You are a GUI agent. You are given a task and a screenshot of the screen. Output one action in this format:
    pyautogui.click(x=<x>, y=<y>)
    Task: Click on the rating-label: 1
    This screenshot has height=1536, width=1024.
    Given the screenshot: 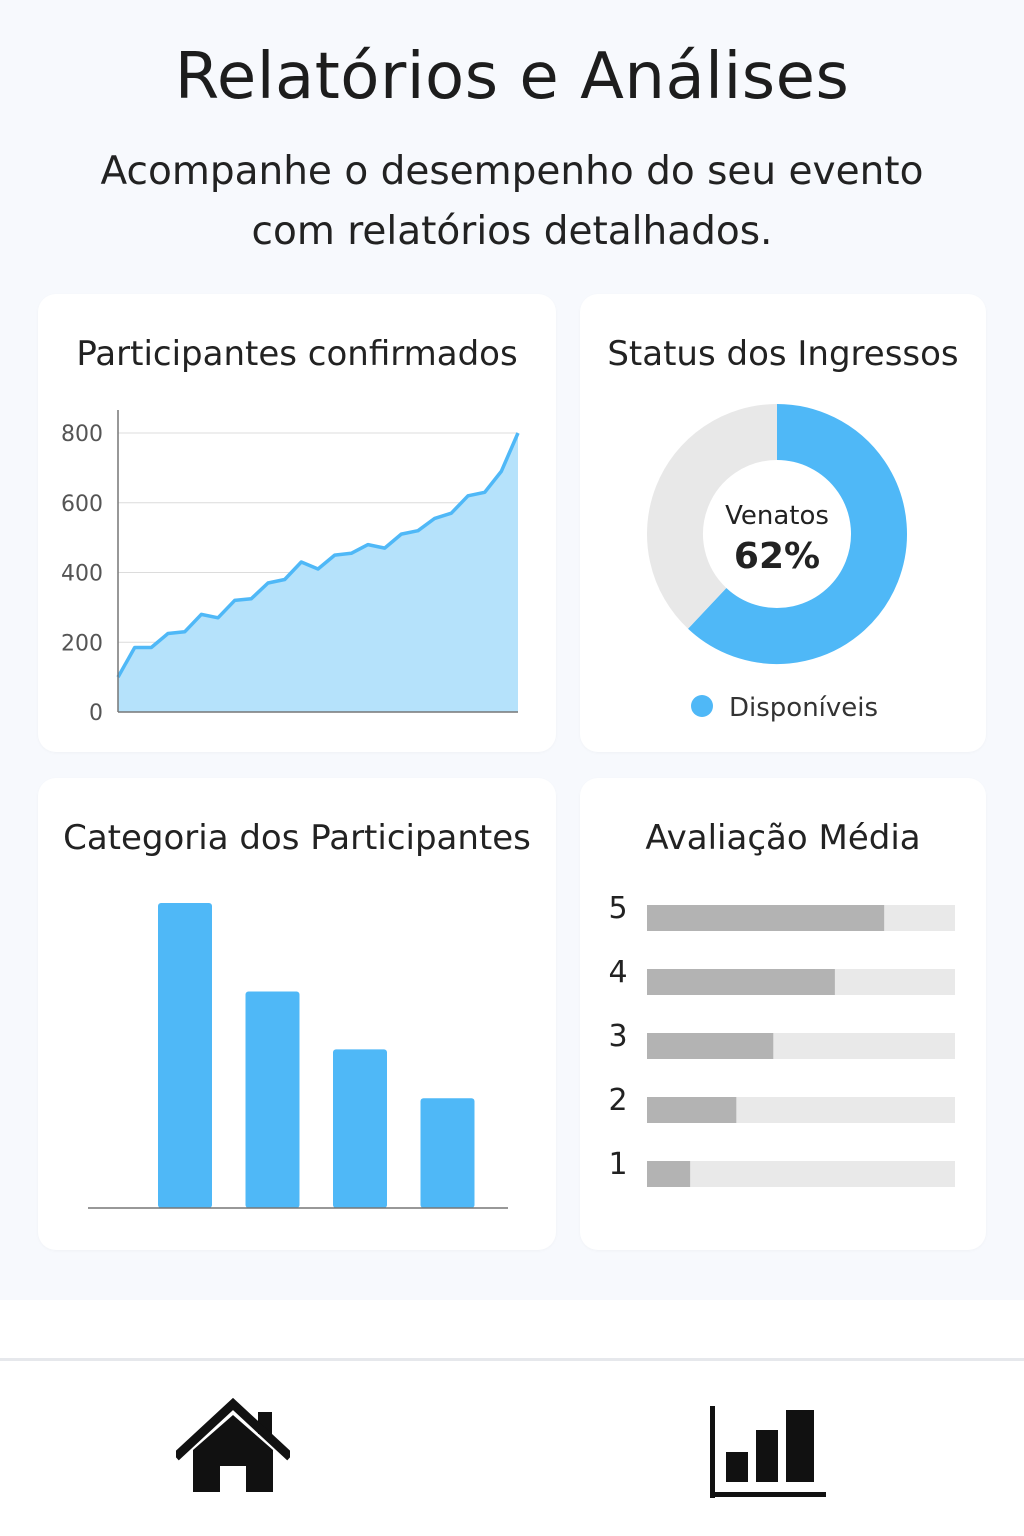 What is the action you would take?
    pyautogui.click(x=617, y=1164)
    